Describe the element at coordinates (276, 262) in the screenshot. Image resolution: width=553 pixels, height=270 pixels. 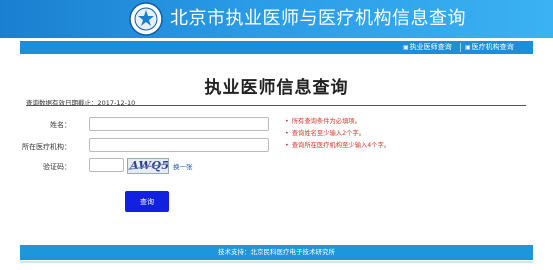
I see `footer-border` at that location.